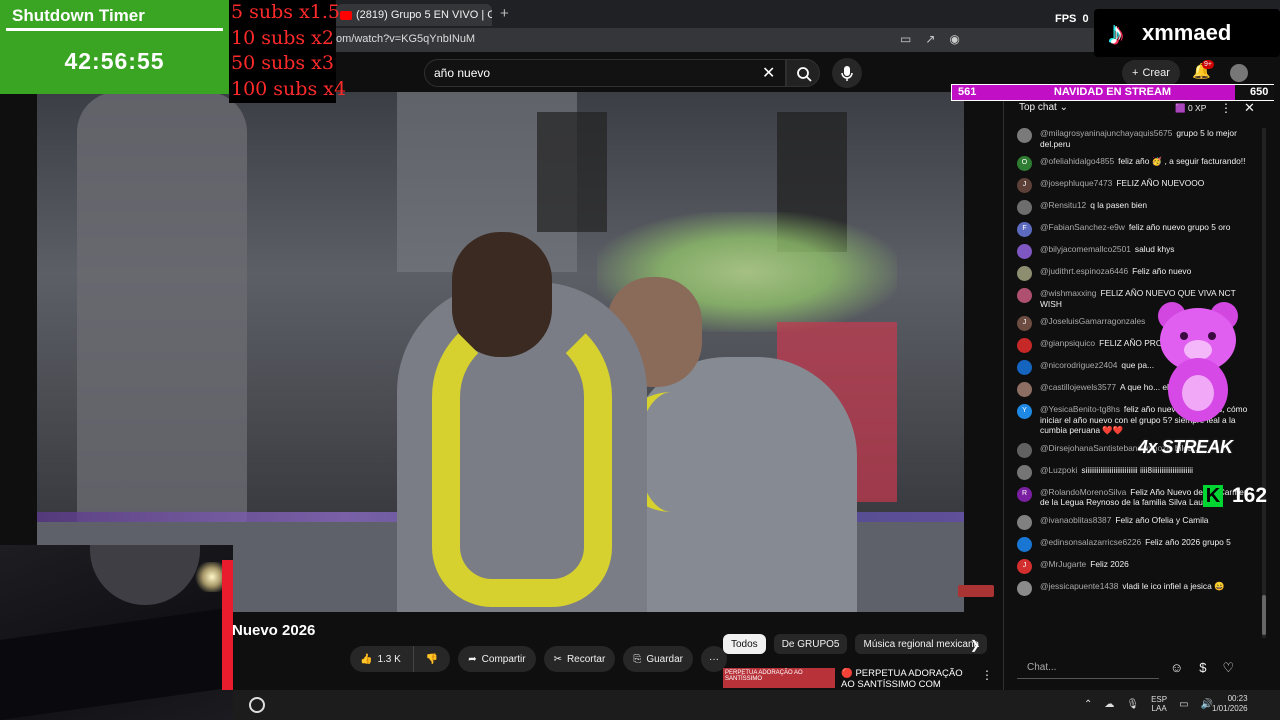 This screenshot has width=1280, height=720. What do you see at coordinates (1092, 321) in the screenshot?
I see `chat-username: @JoseluisGamarragonzales` at bounding box center [1092, 321].